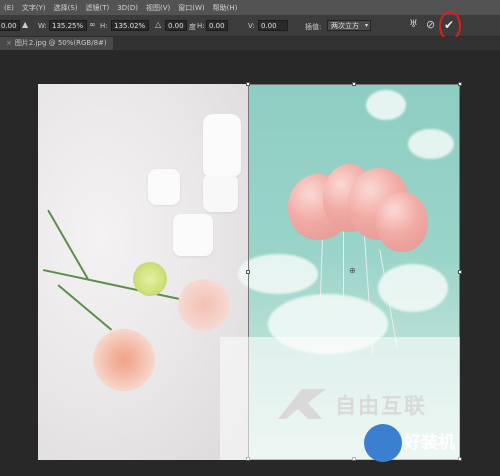  I want to click on interpolation-value: 两次立方, so click(345, 26).